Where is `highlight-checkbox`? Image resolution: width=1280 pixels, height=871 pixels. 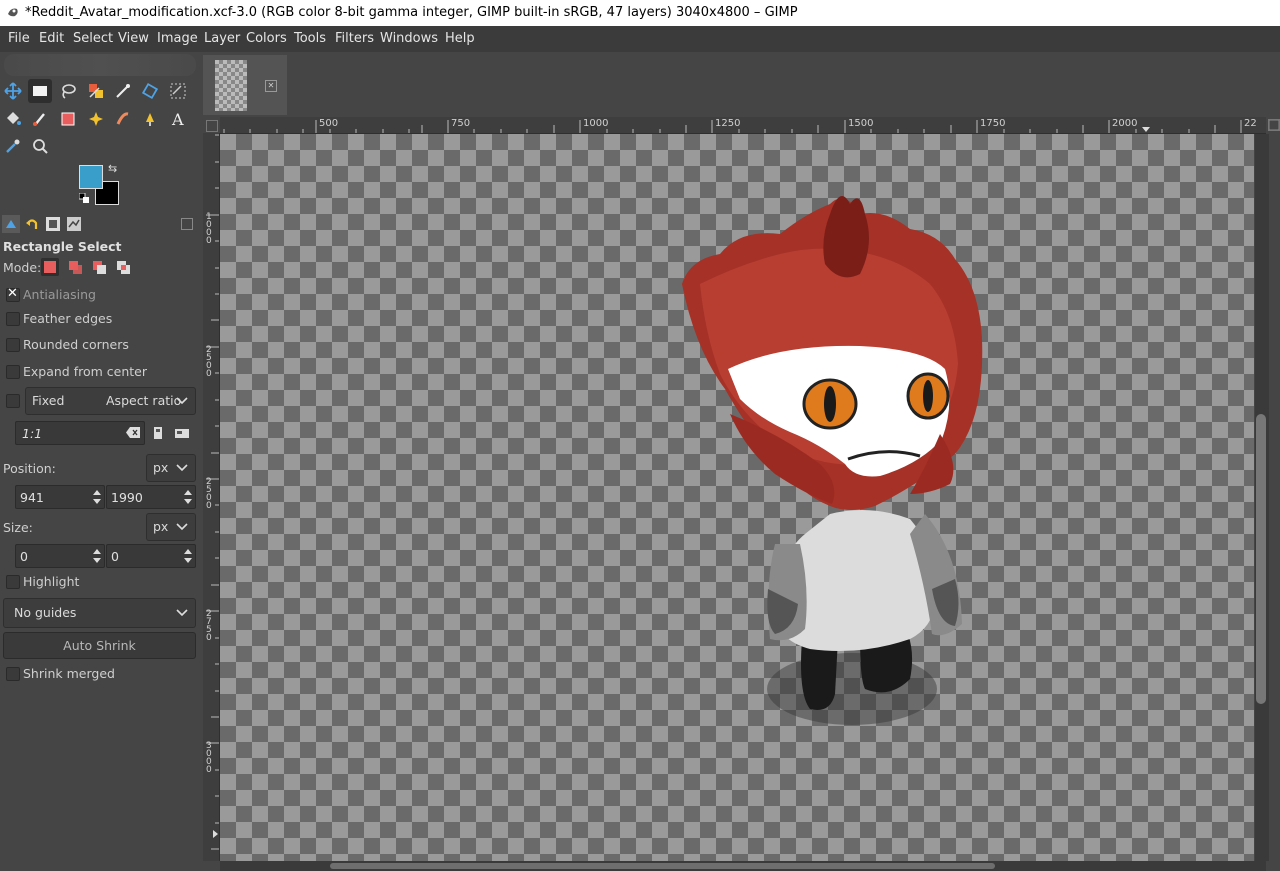 highlight-checkbox is located at coordinates (13, 582).